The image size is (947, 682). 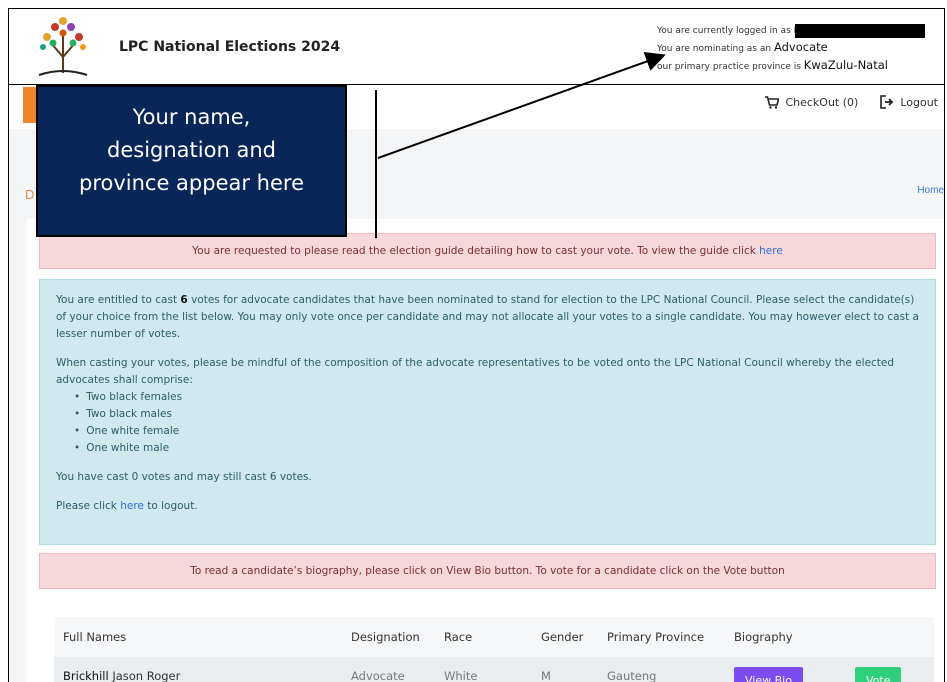 I want to click on candidate-name: Brickhill Jason Roger, so click(x=122, y=675).